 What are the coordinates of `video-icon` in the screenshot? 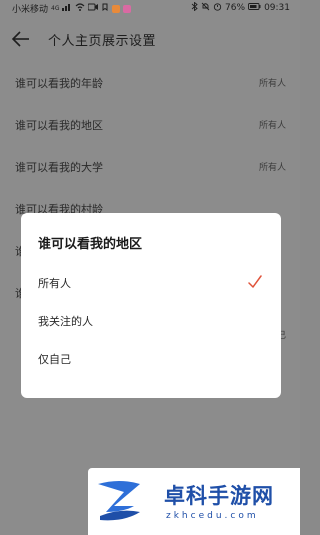 It's located at (93, 8).